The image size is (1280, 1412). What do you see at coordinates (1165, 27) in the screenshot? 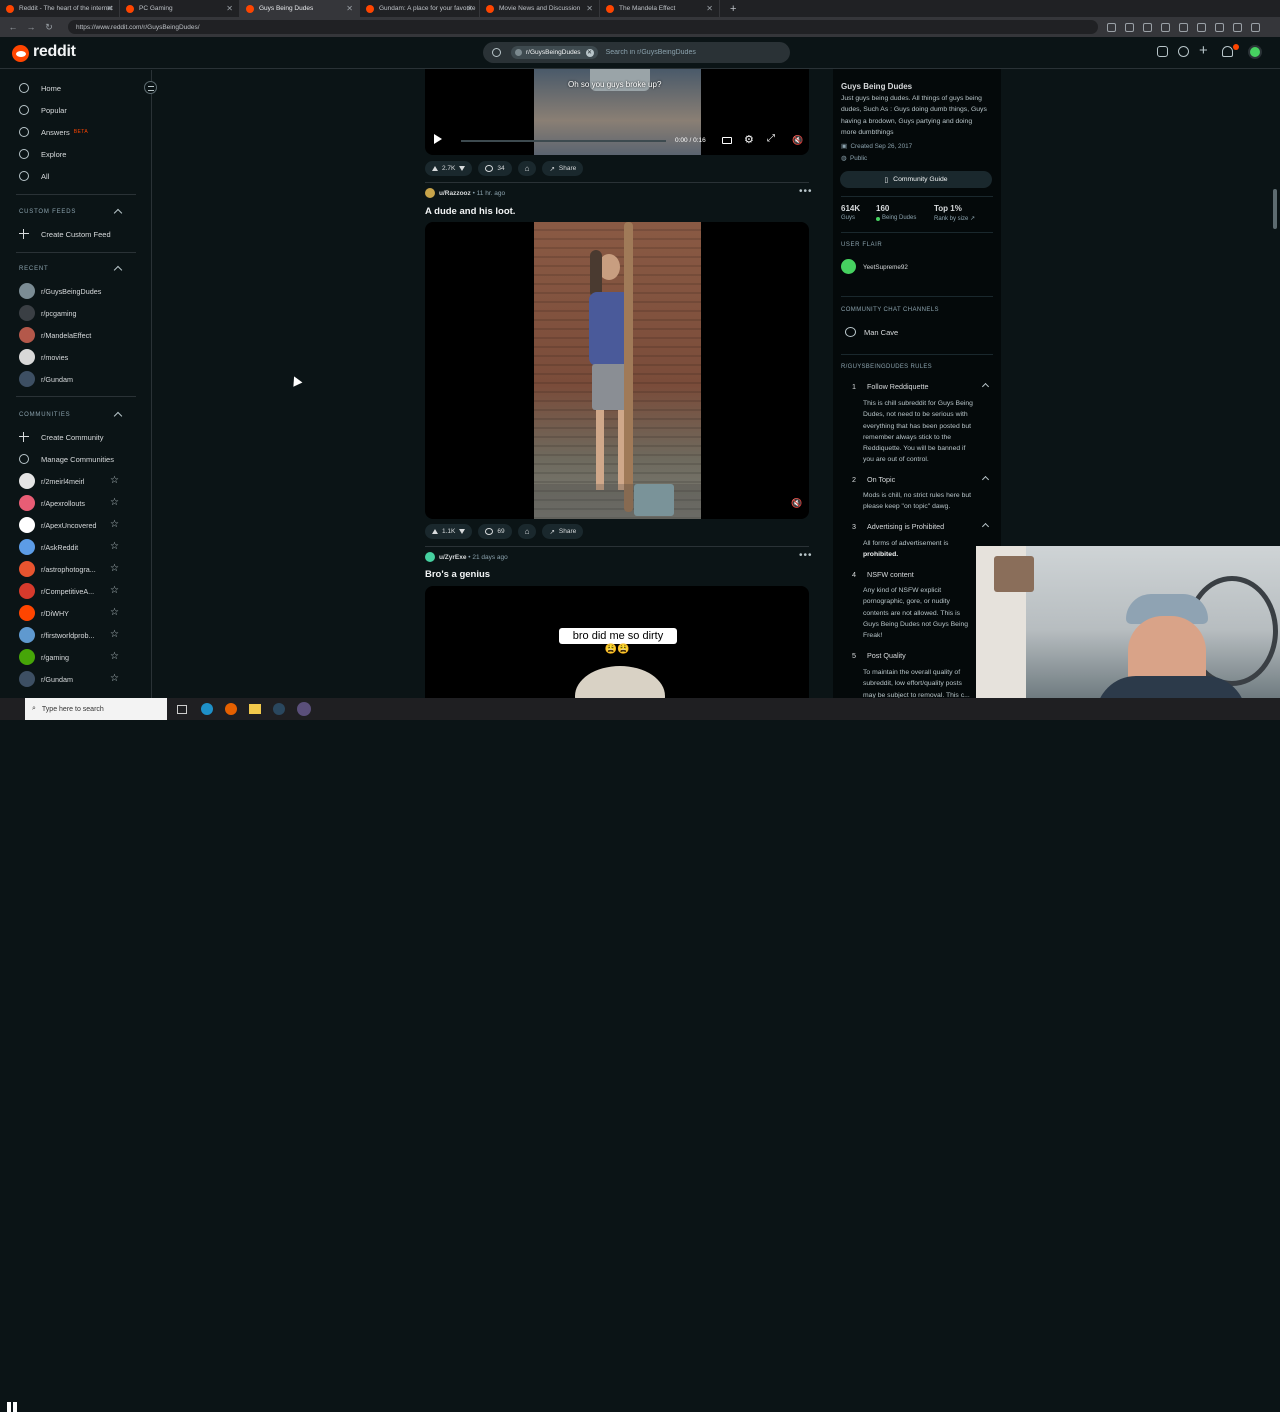
I see `refresh-icon` at bounding box center [1165, 27].